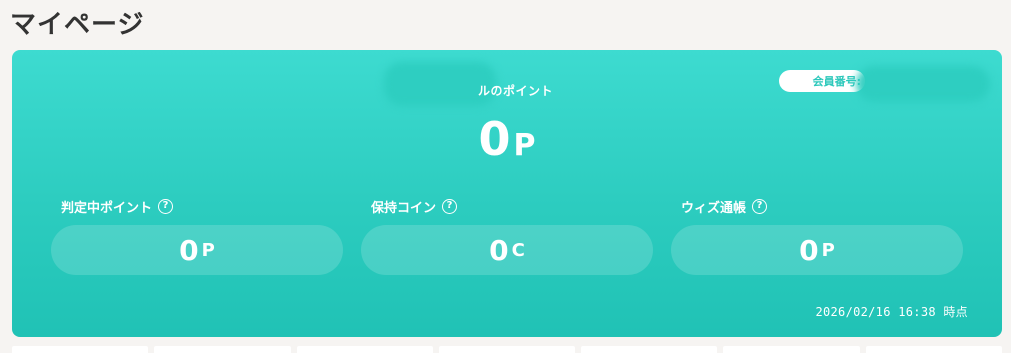 This screenshot has height=353, width=1011. I want to click on held-coins-number: 0, so click(499, 250).